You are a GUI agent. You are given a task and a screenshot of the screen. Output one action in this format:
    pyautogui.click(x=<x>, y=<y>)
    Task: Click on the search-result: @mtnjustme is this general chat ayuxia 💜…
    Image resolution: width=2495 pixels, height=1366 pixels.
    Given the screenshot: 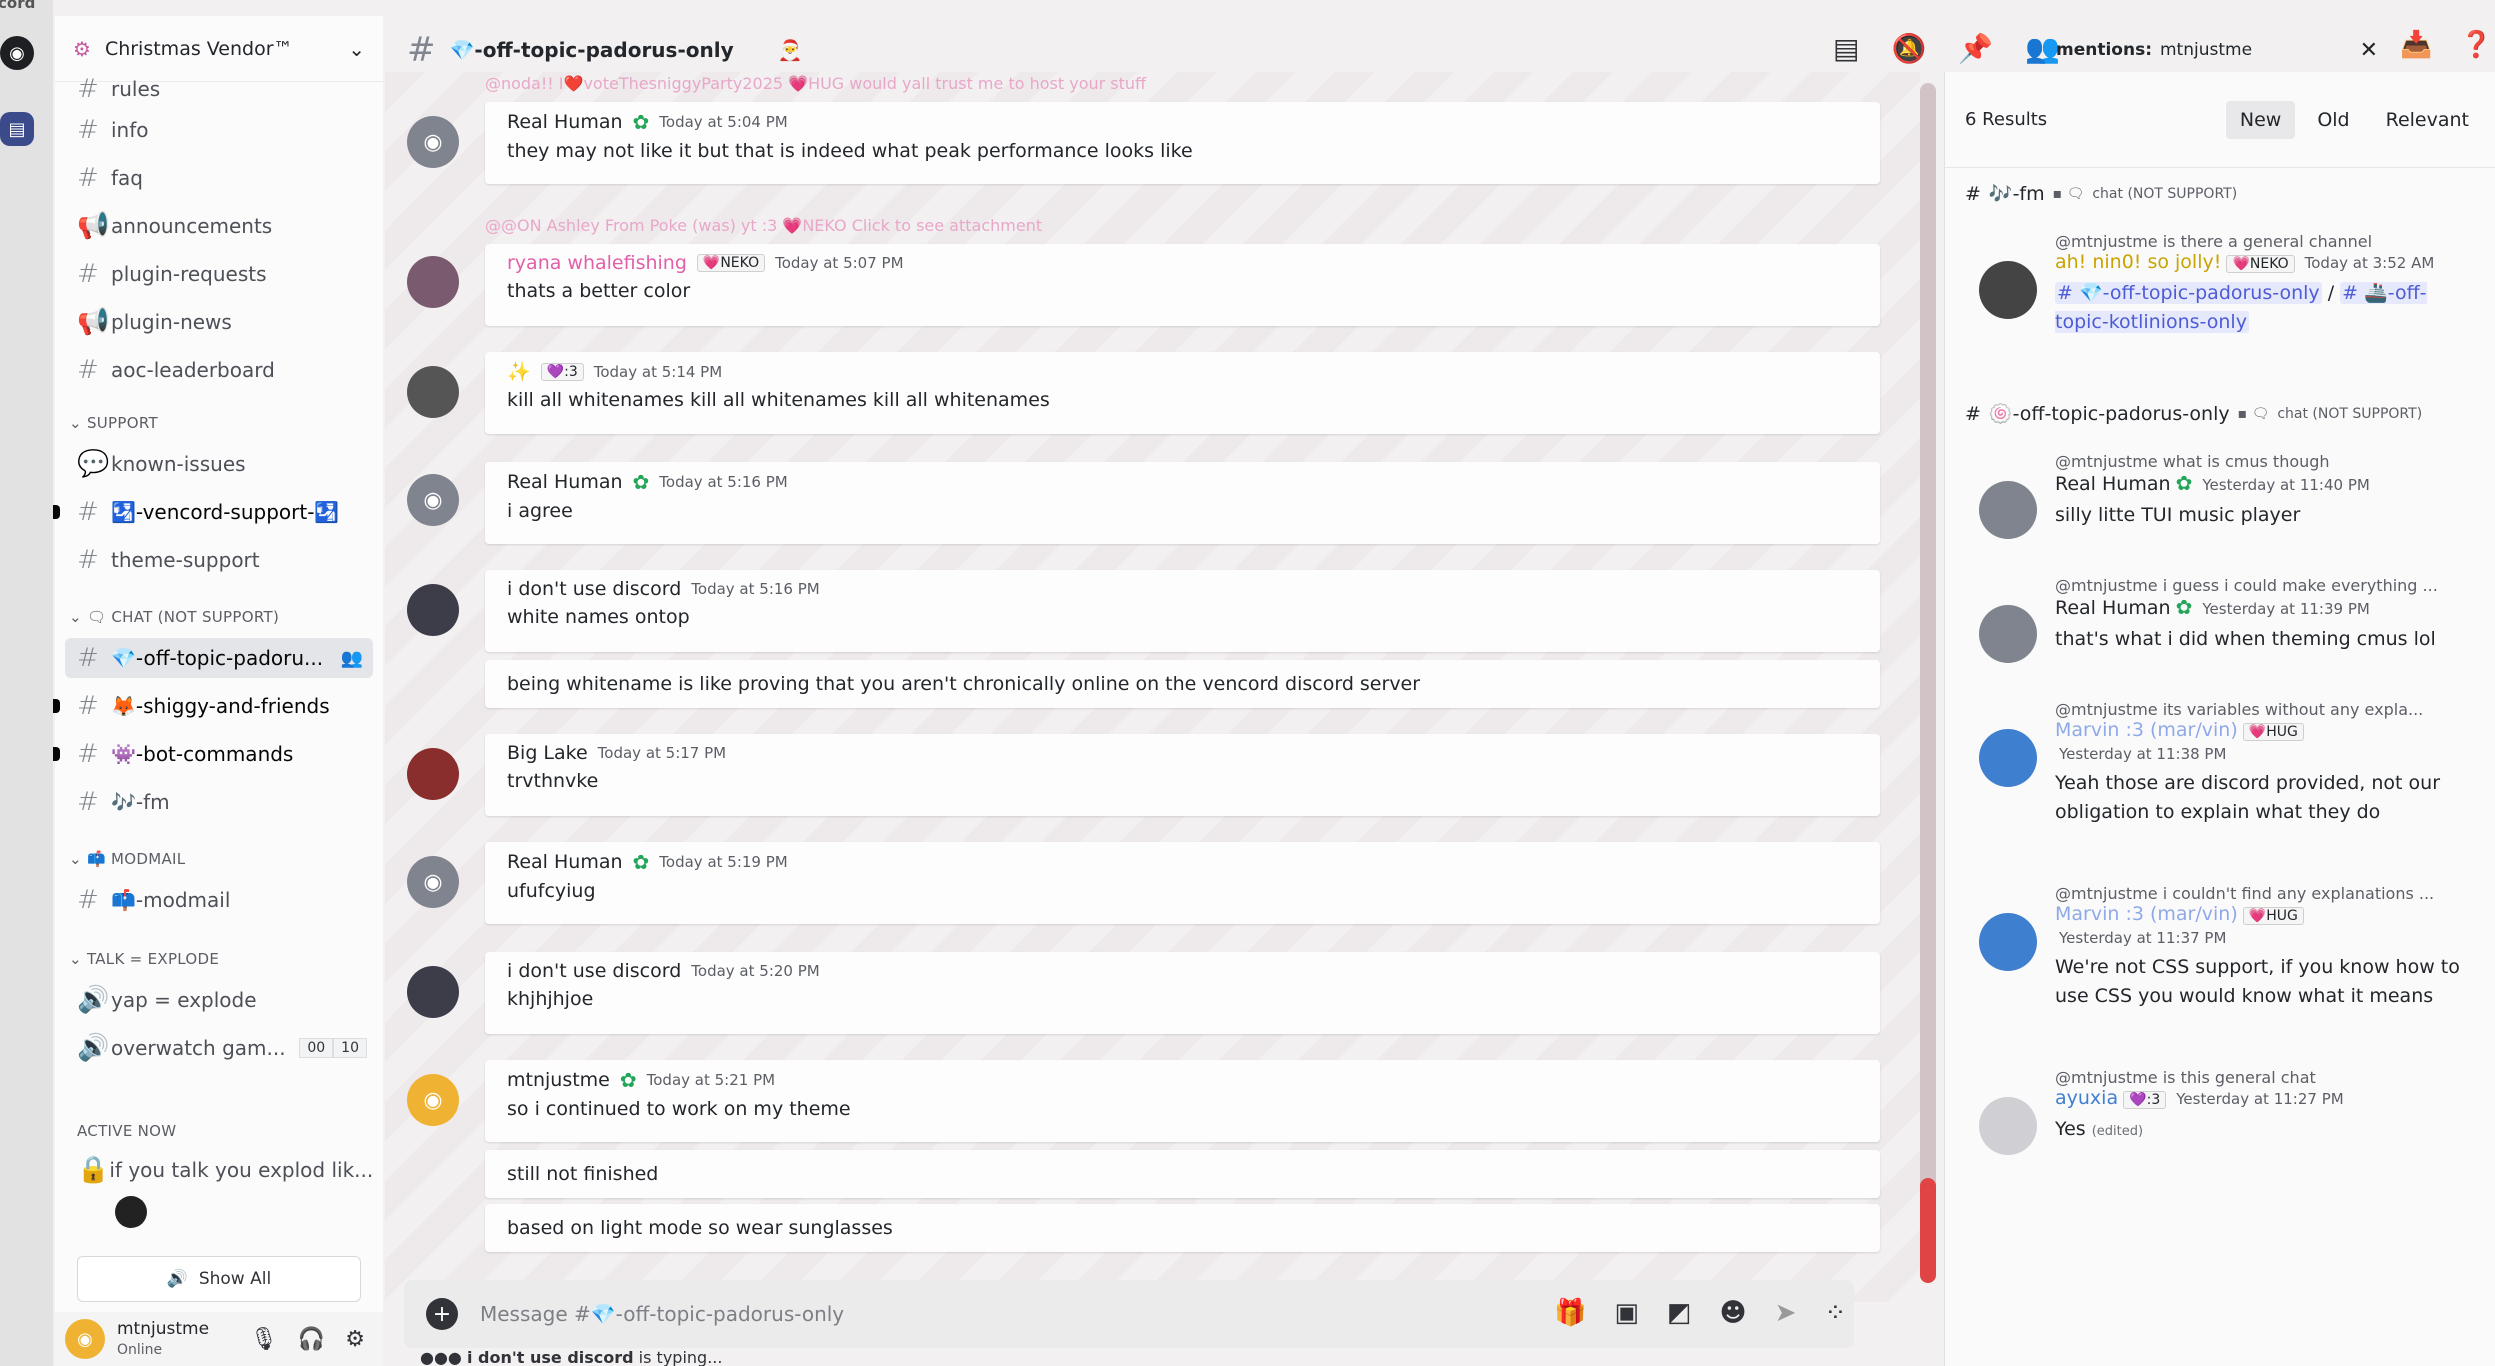 What is the action you would take?
    pyautogui.click(x=2229, y=1111)
    